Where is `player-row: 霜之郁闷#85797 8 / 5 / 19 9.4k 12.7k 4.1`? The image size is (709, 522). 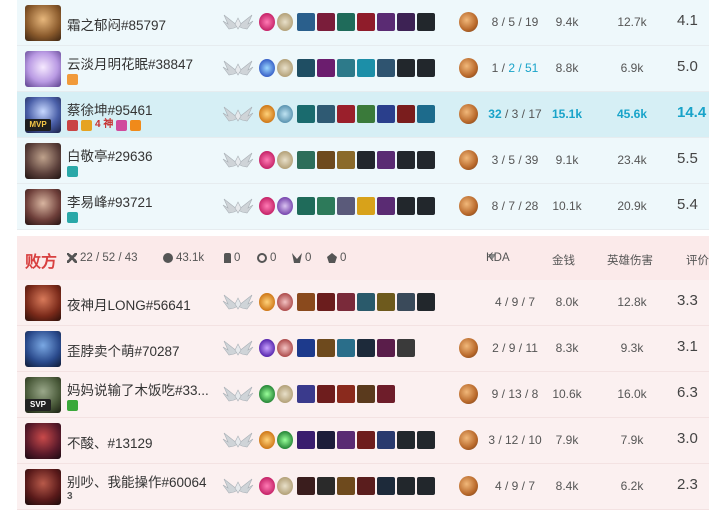 player-row: 霜之郁闷#85797 8 / 5 / 19 9.4k 12.7k 4.1 is located at coordinates (363, 23).